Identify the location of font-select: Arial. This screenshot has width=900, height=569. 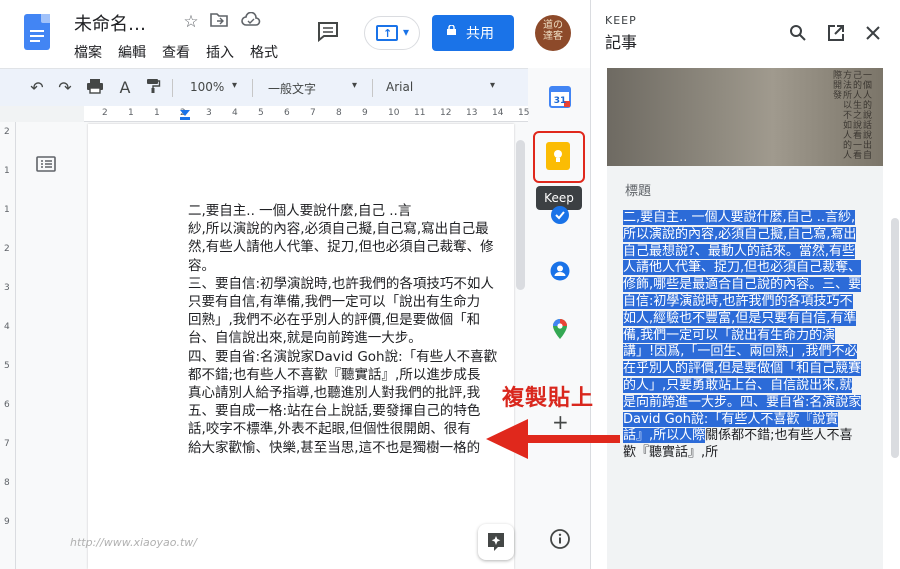
(399, 87).